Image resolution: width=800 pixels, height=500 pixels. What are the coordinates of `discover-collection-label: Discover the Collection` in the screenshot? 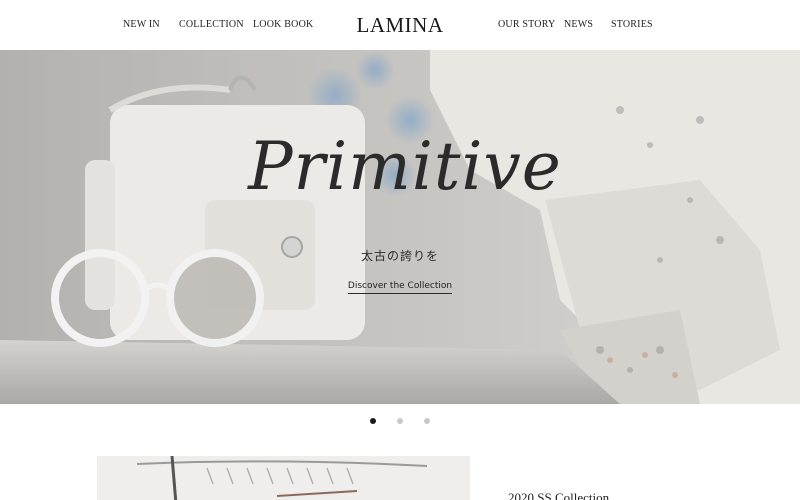 It's located at (400, 287).